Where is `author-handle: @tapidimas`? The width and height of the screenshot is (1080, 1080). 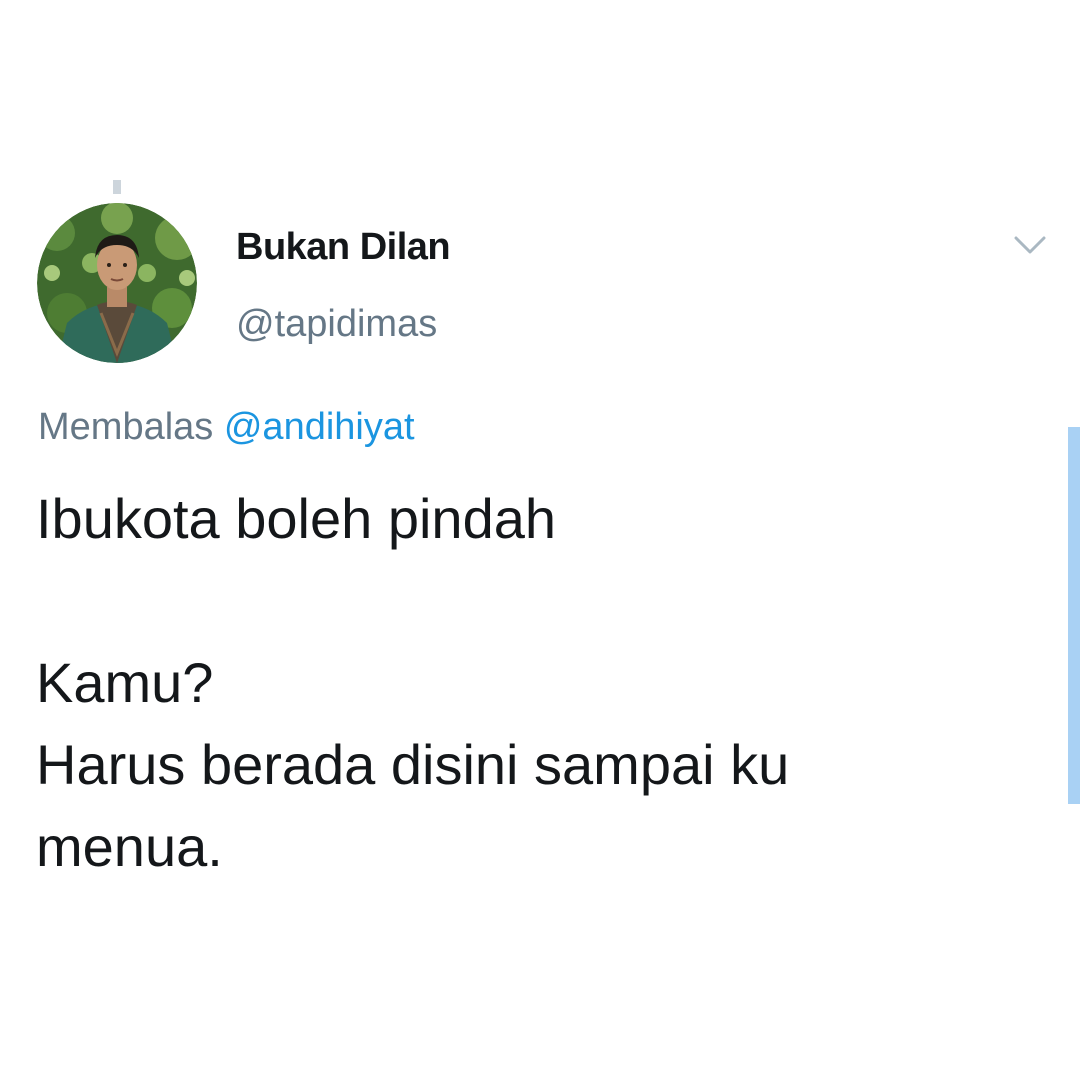
author-handle: @tapidimas is located at coordinates (336, 324).